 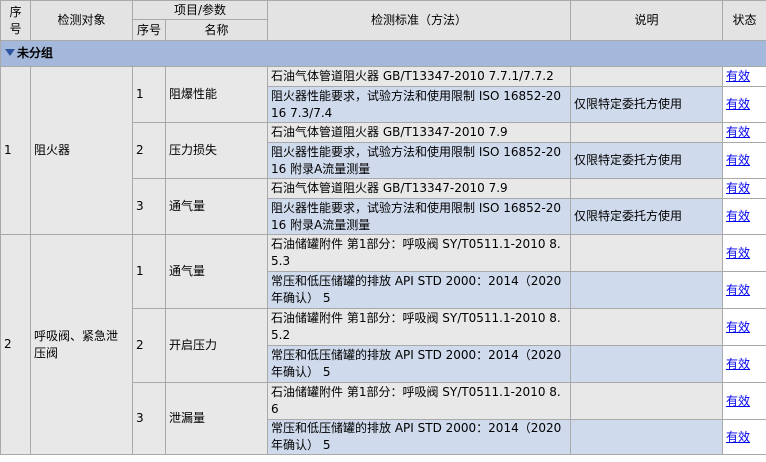 I want to click on standard-text: 石油储罐附件 第1部分：呼吸阀 SY/T0511.1-2010 8.5.2, so click(x=419, y=327).